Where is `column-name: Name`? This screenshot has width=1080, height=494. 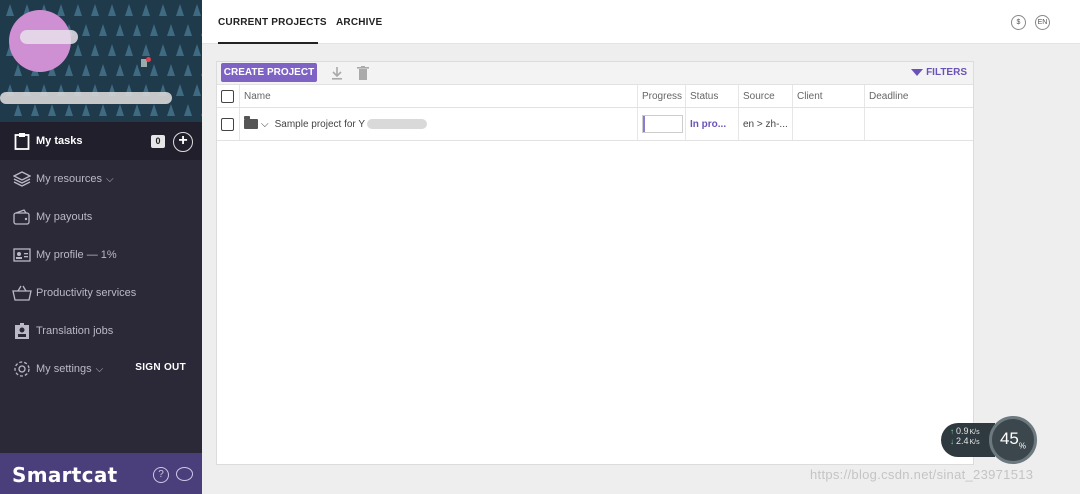
column-name: Name is located at coordinates (438, 96).